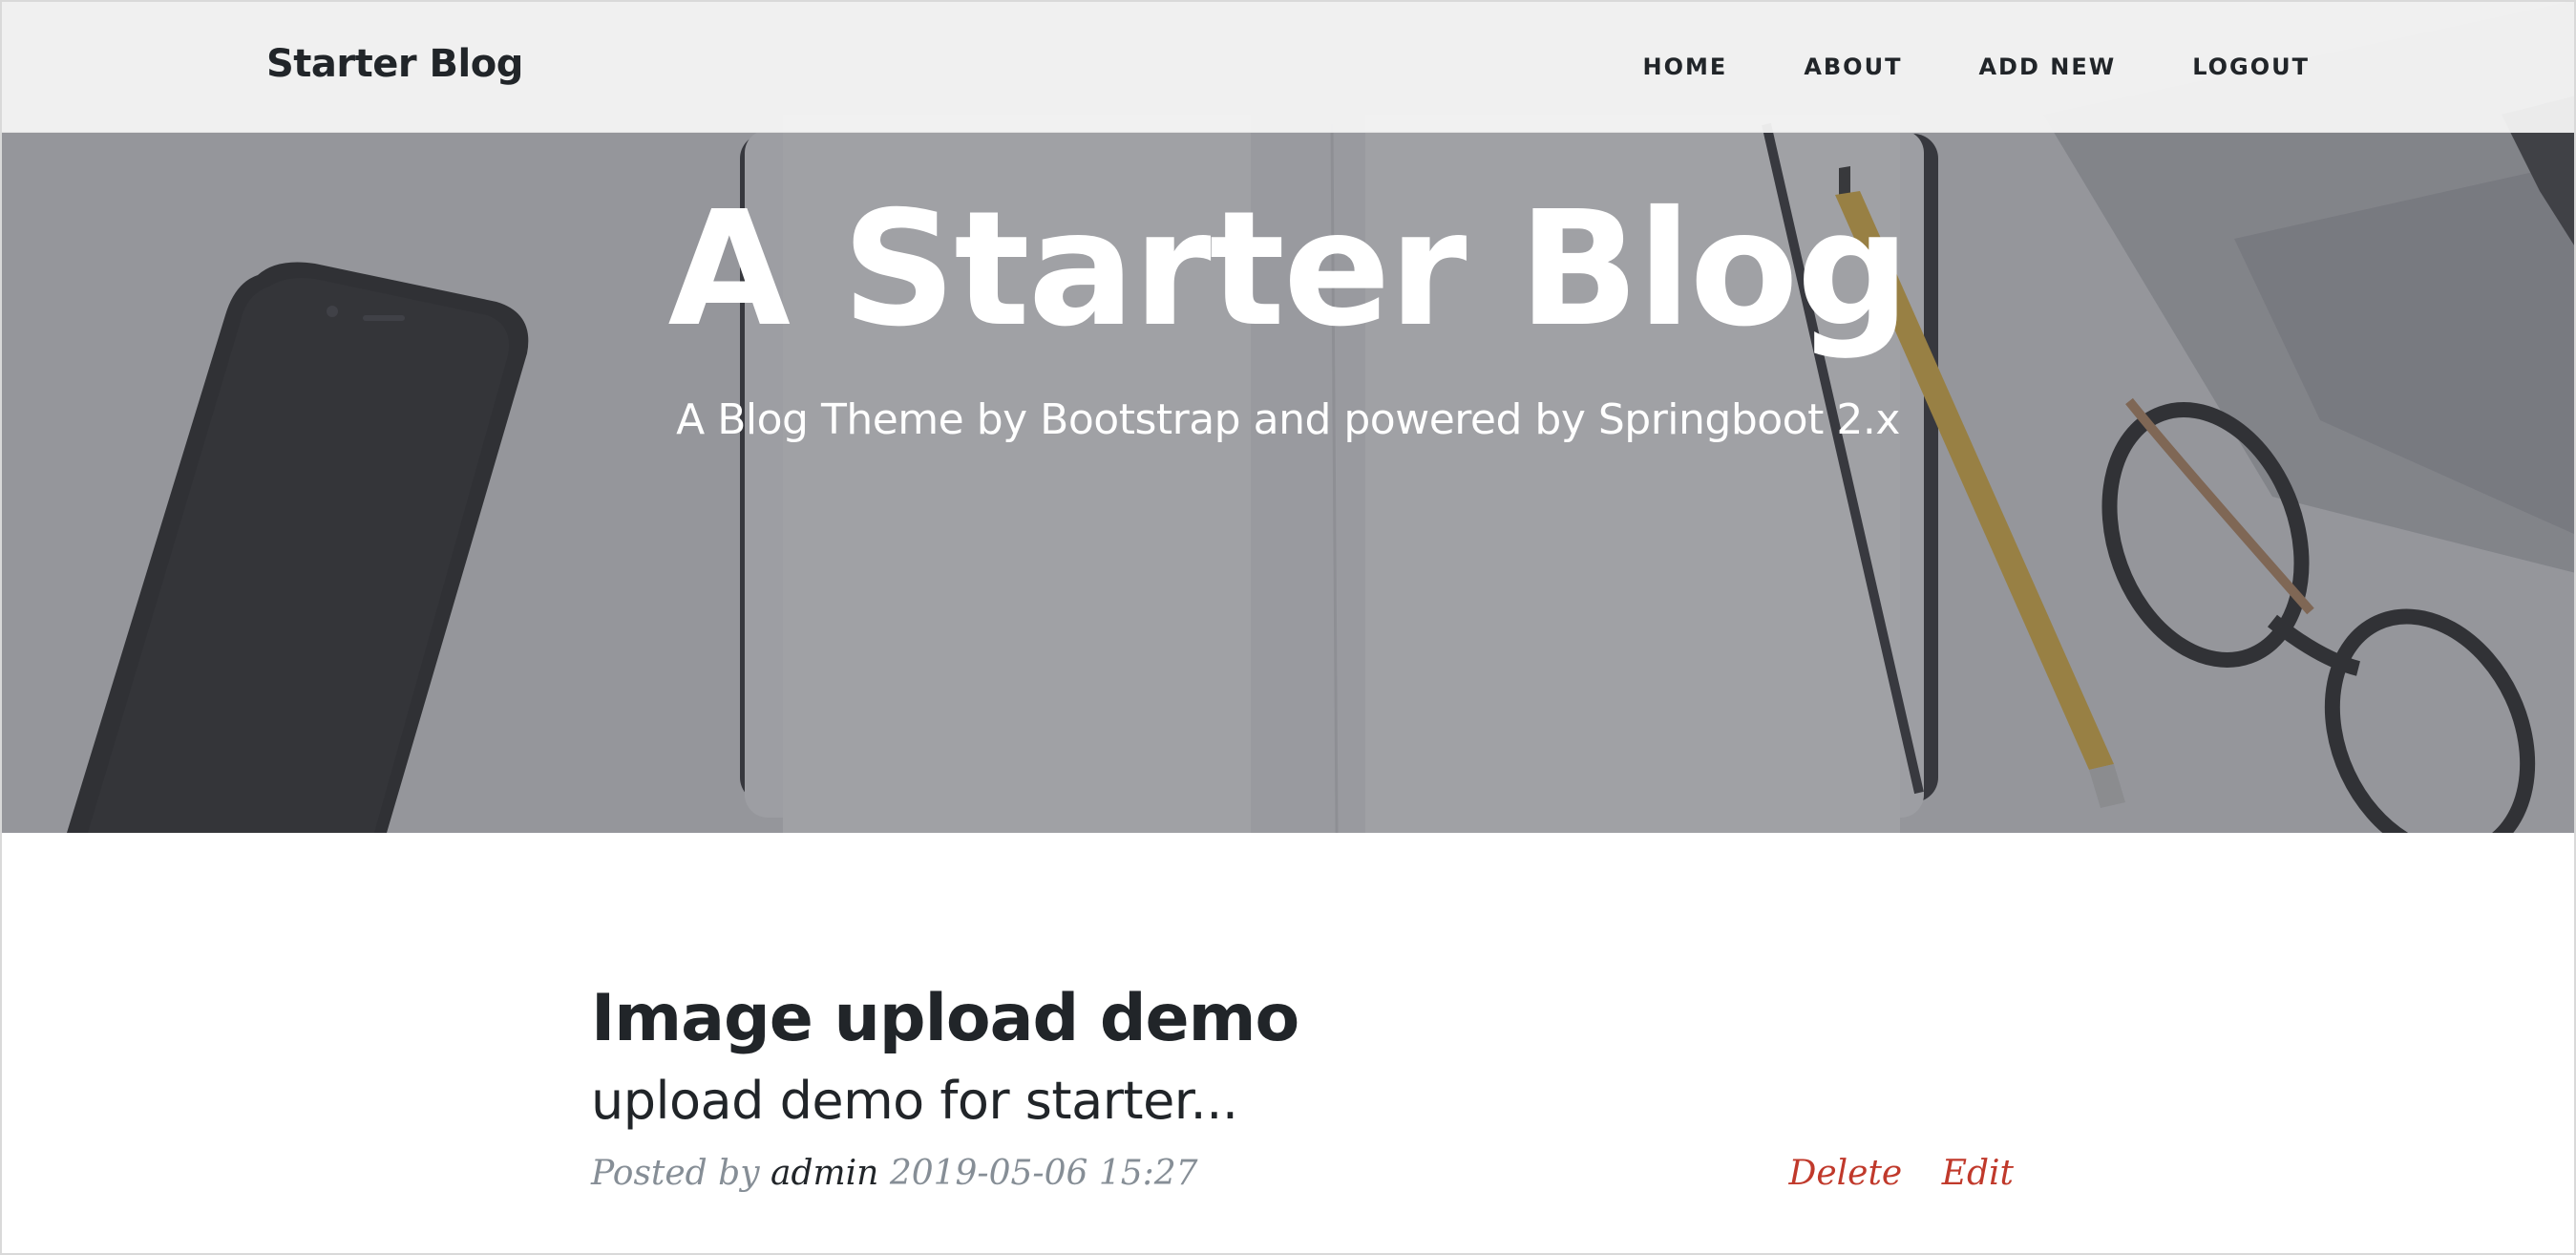  I want to click on post-title: Image upload demo, so click(1302, 1019).